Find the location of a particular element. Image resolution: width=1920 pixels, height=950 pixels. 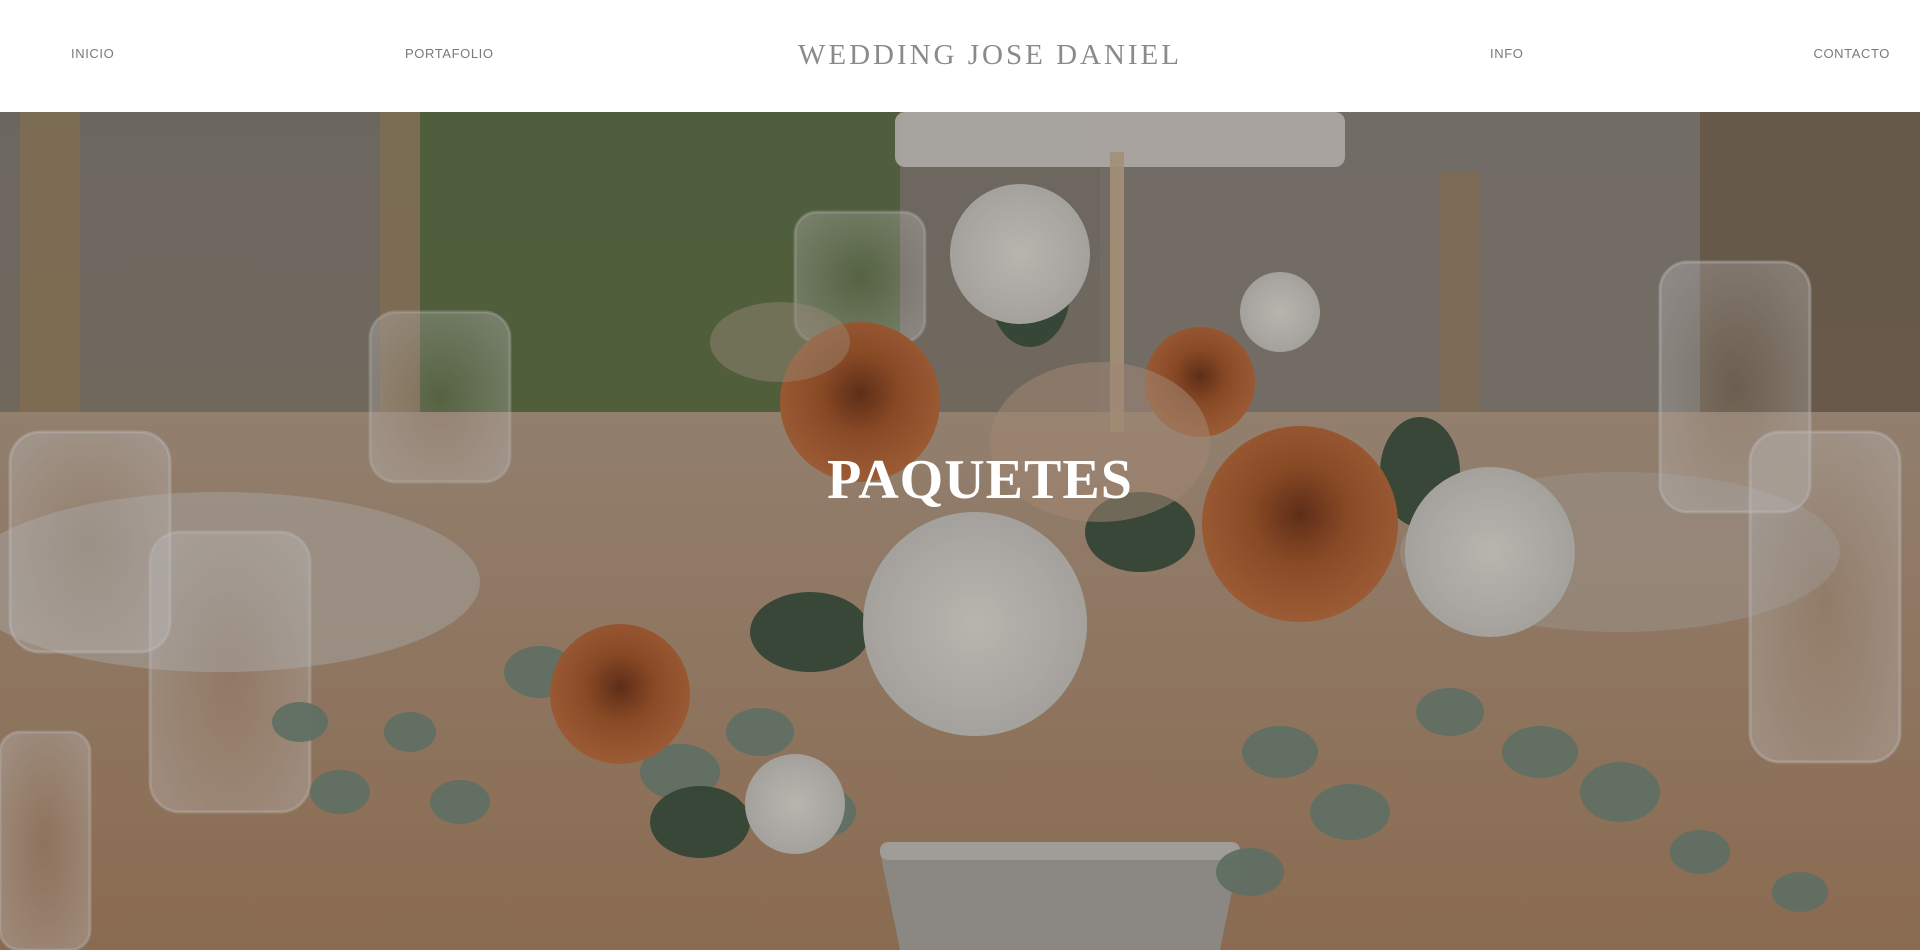

nav-link-info: INFO is located at coordinates (1506, 54).